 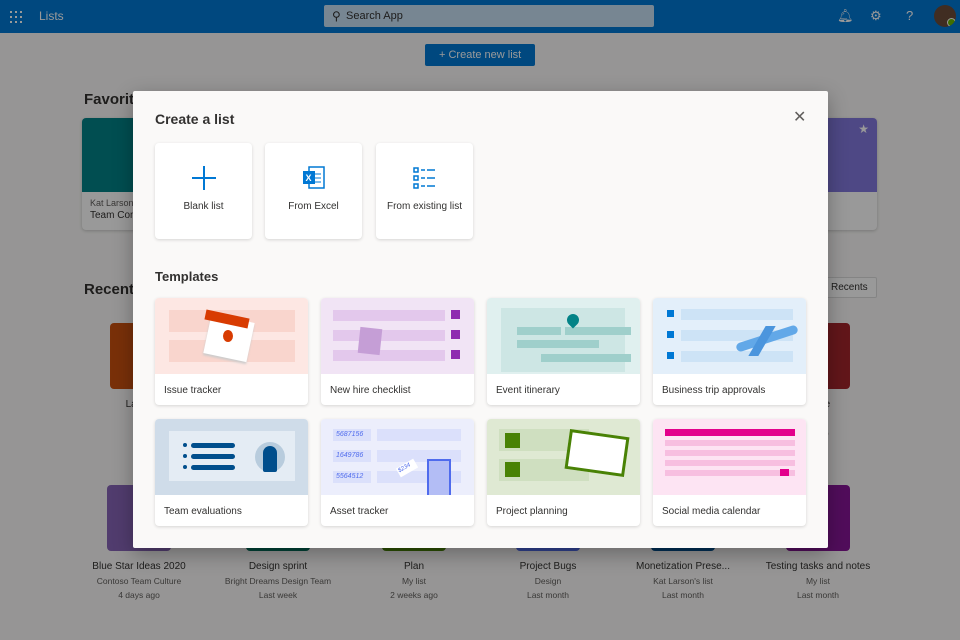 What do you see at coordinates (187, 276) in the screenshot?
I see `templates-heading: Templates` at bounding box center [187, 276].